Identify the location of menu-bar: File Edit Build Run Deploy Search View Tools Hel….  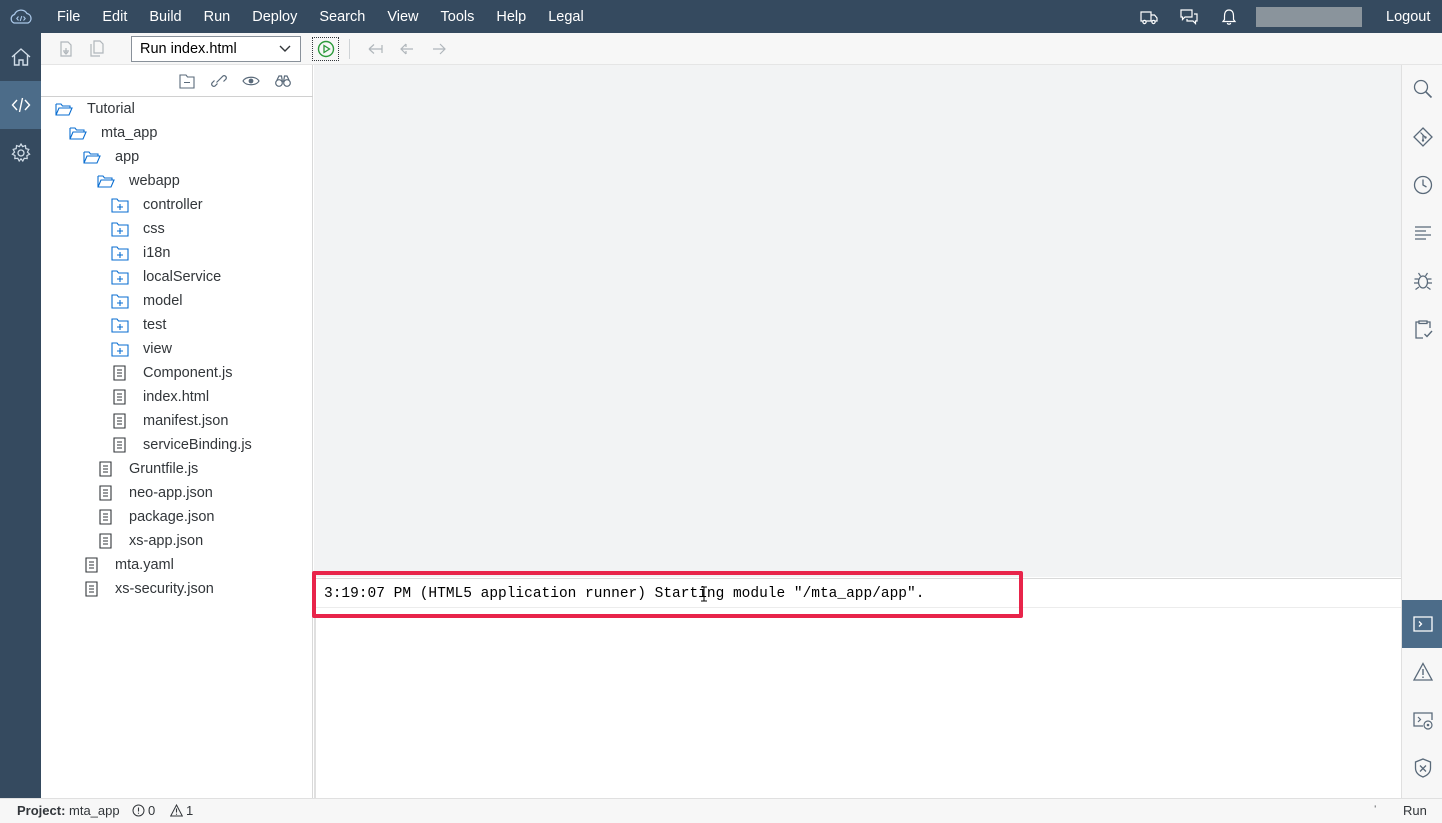
(721, 16).